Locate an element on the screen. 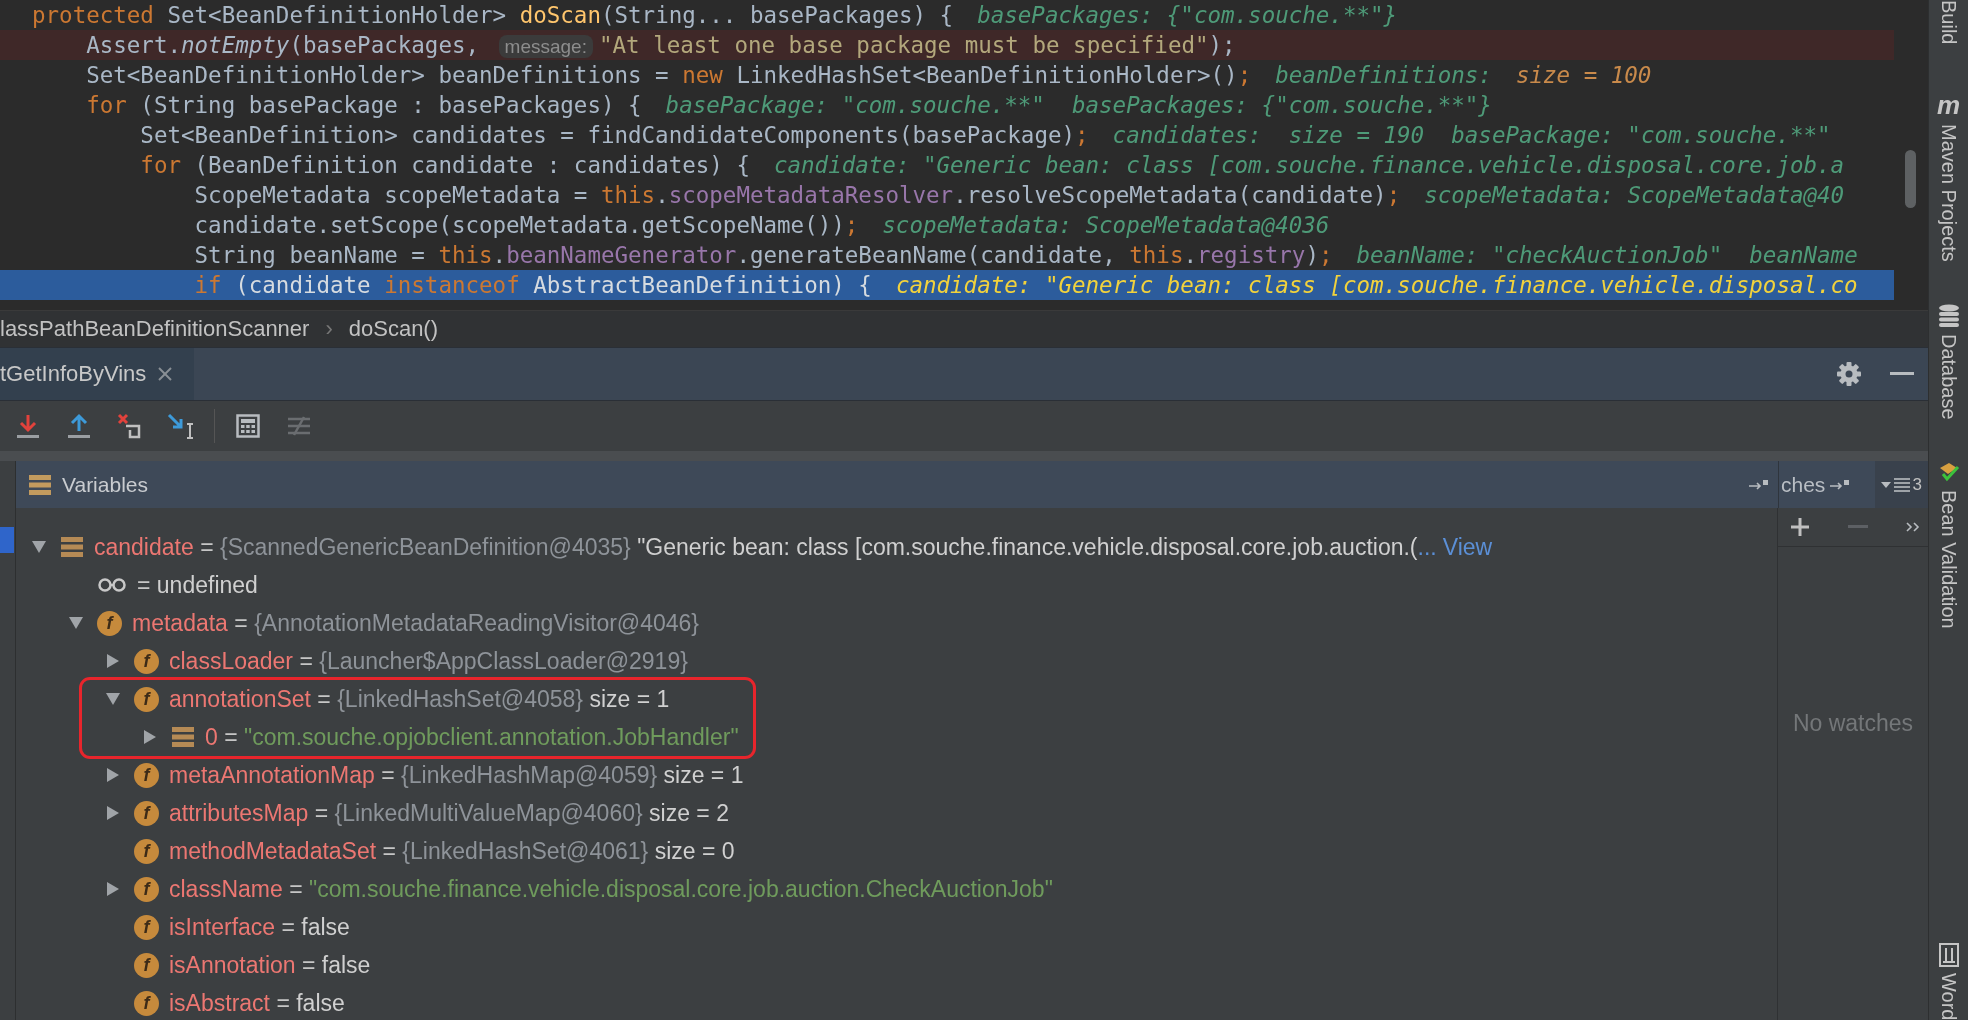  variable-entry: metadata = {AnnotationMetadataReadingVisitor@4046} is located at coordinates (416, 623).